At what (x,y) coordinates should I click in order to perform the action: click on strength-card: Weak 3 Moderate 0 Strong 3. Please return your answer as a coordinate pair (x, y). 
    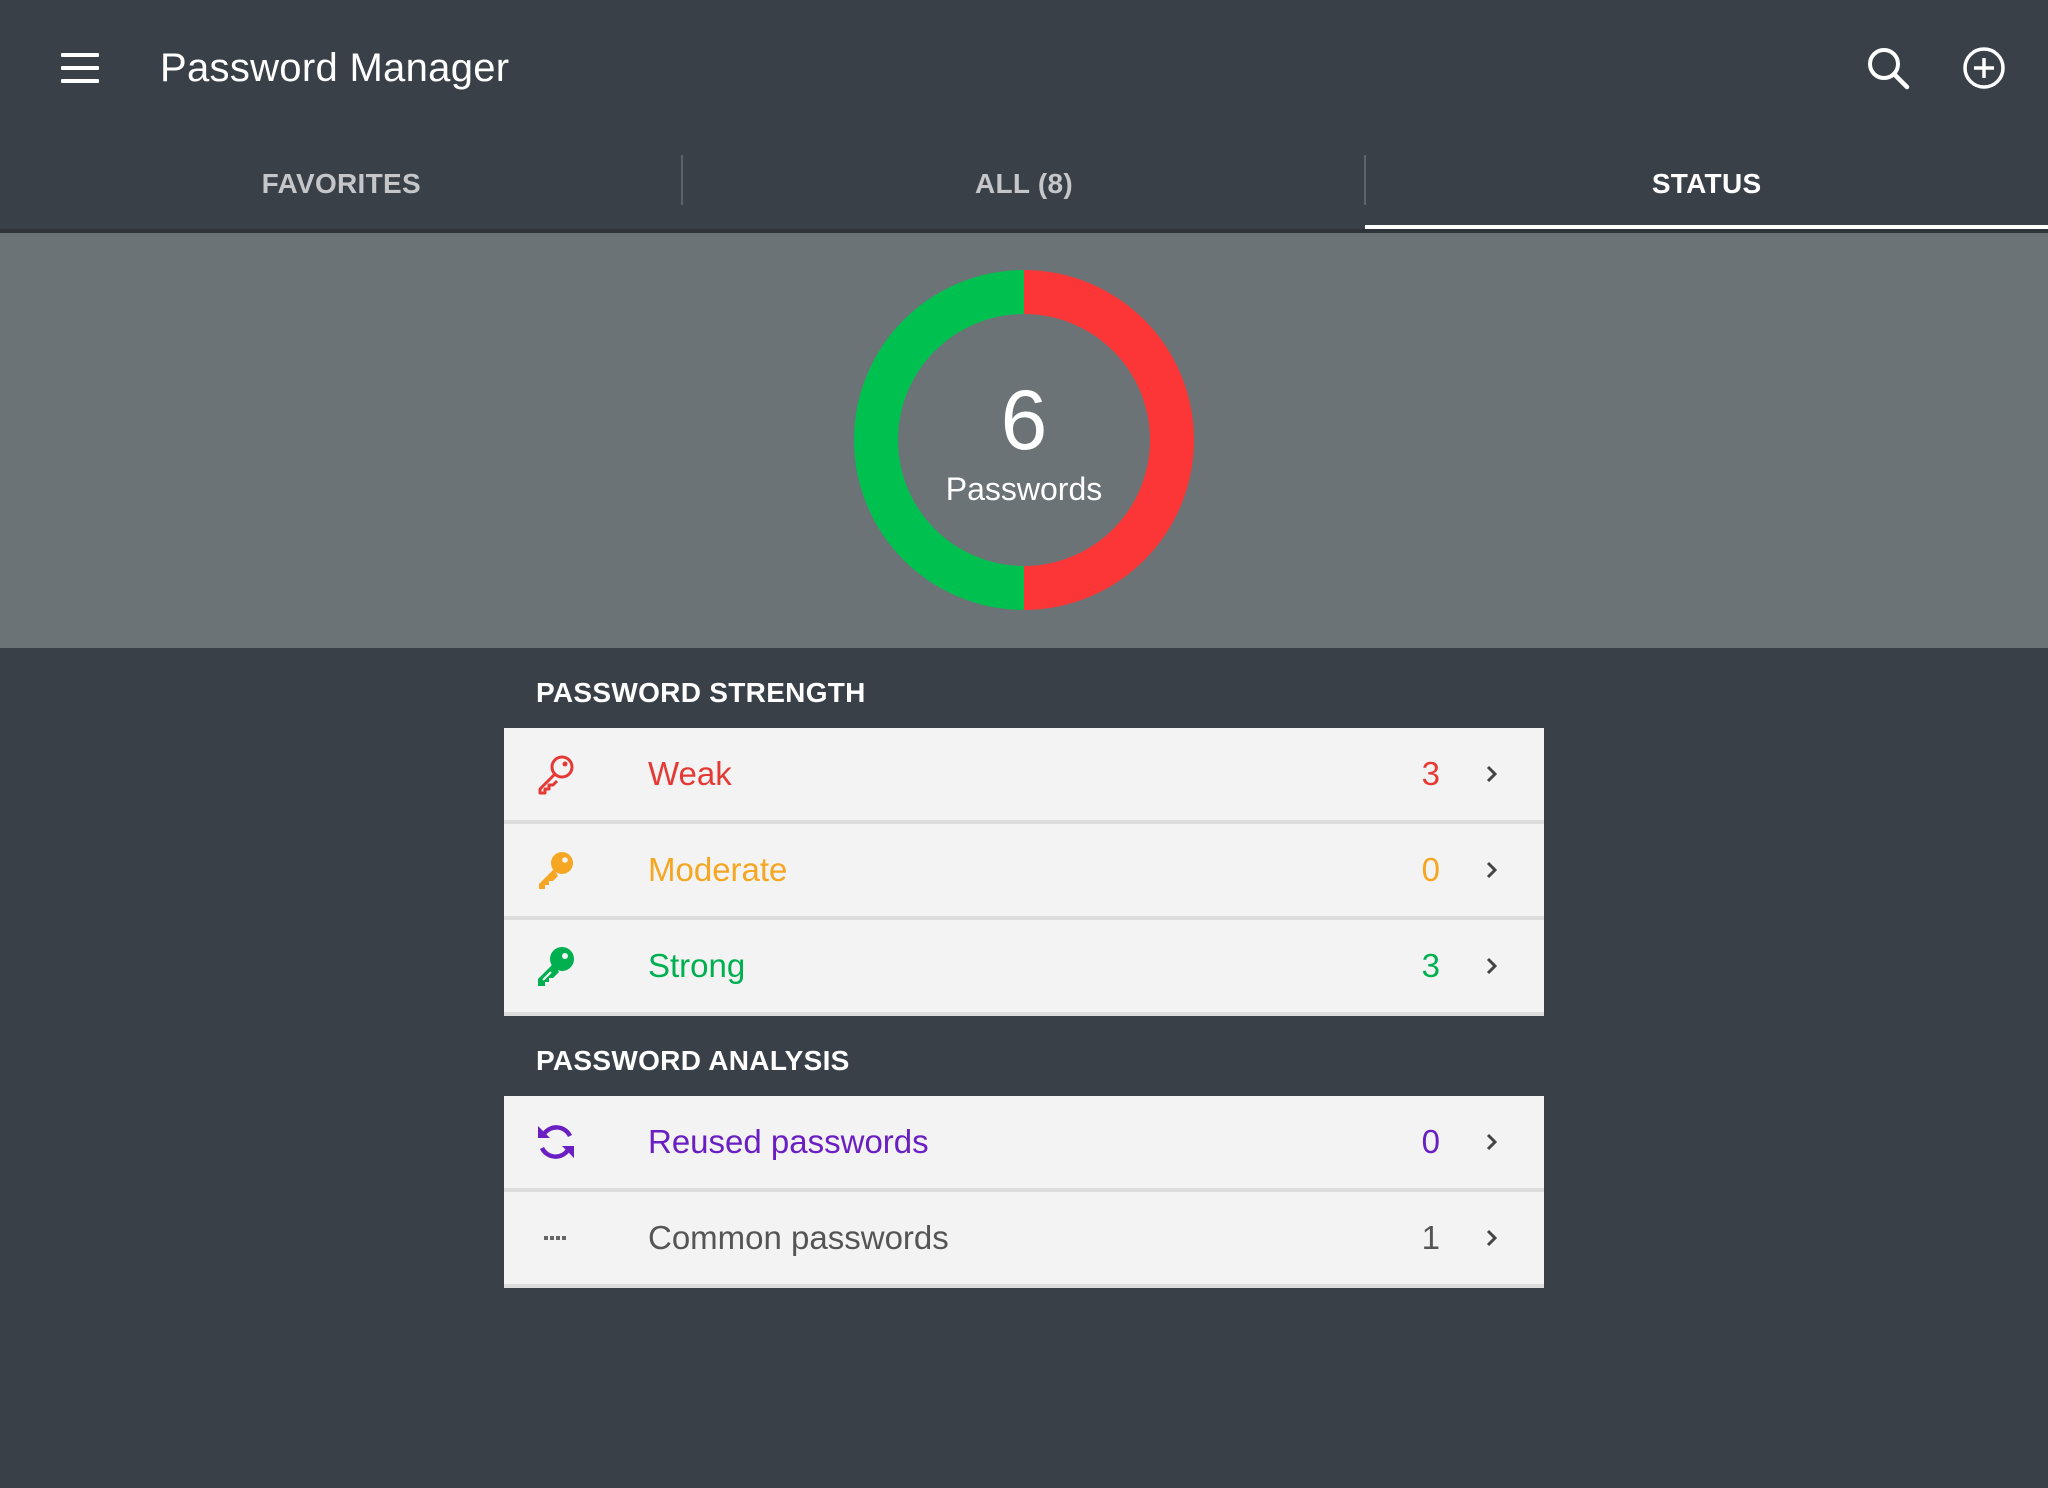
    Looking at the image, I should click on (1024, 872).